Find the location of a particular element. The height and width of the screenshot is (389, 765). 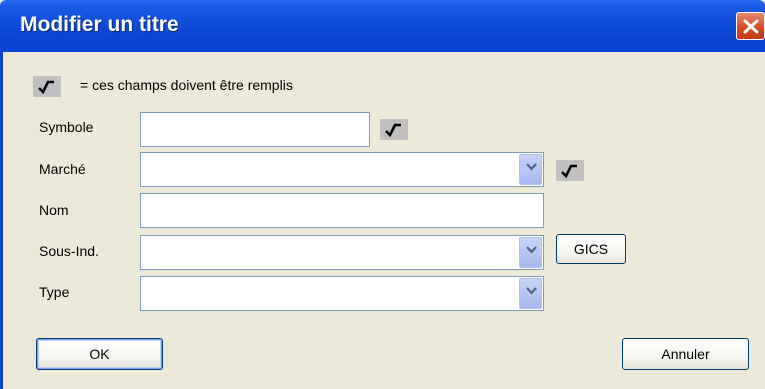

sous-ind-dropdown-button is located at coordinates (530, 252).